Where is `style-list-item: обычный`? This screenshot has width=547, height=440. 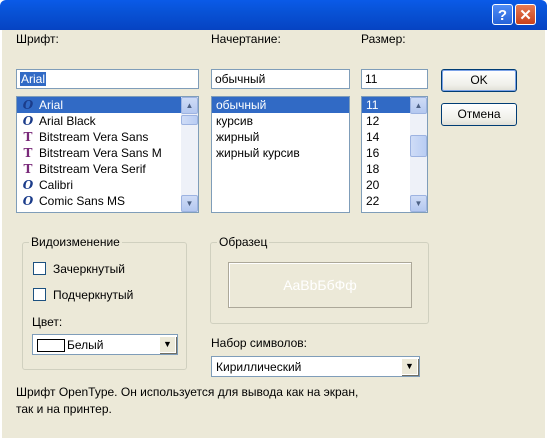
style-list-item: обычный is located at coordinates (280, 105).